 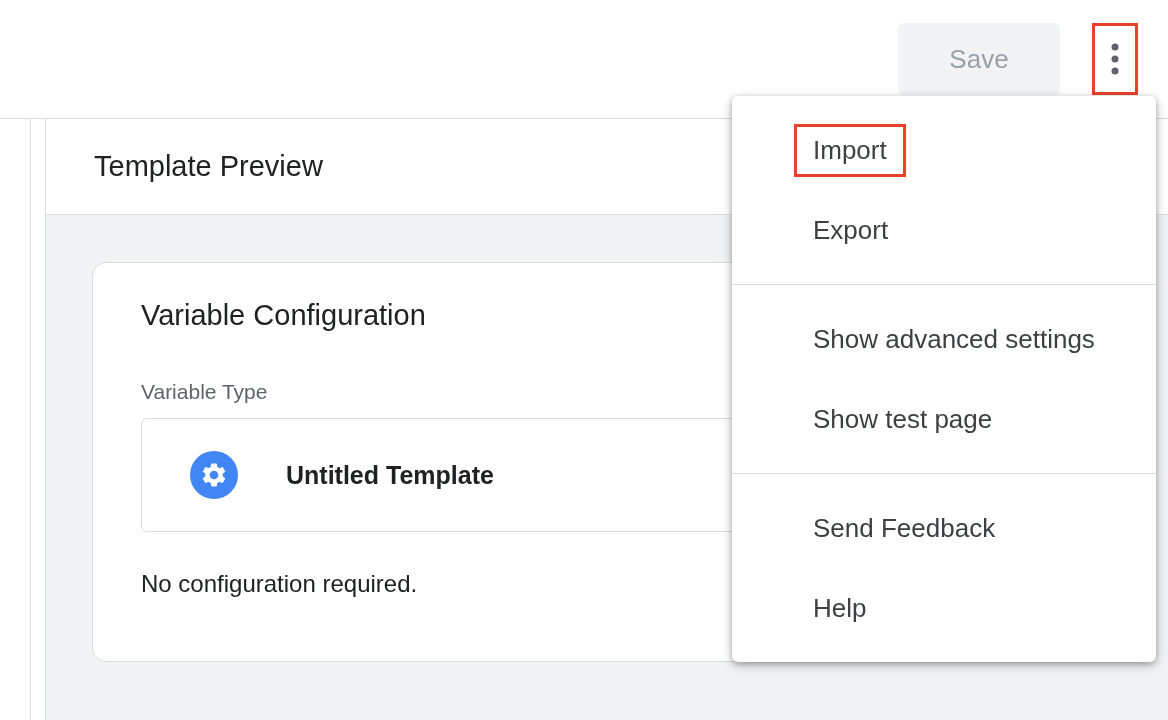 I want to click on configuration-note: No configuration required., so click(x=280, y=584).